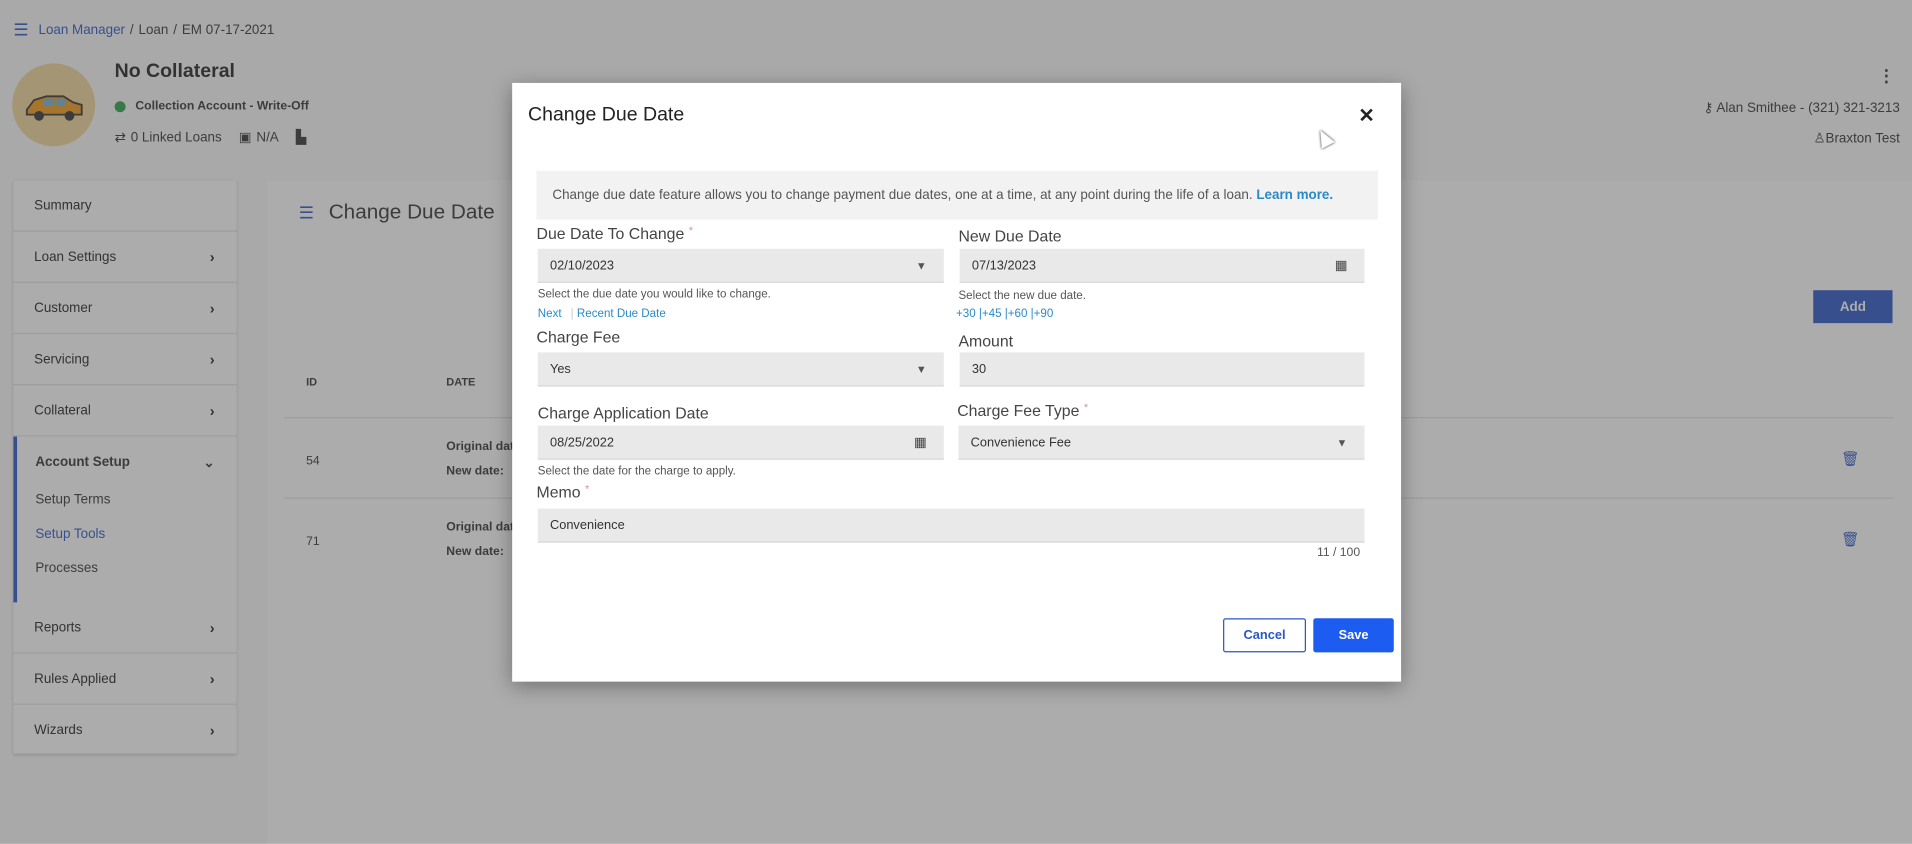 This screenshot has height=844, width=1912. What do you see at coordinates (1264, 635) in the screenshot?
I see `cancel-button: Cancel` at bounding box center [1264, 635].